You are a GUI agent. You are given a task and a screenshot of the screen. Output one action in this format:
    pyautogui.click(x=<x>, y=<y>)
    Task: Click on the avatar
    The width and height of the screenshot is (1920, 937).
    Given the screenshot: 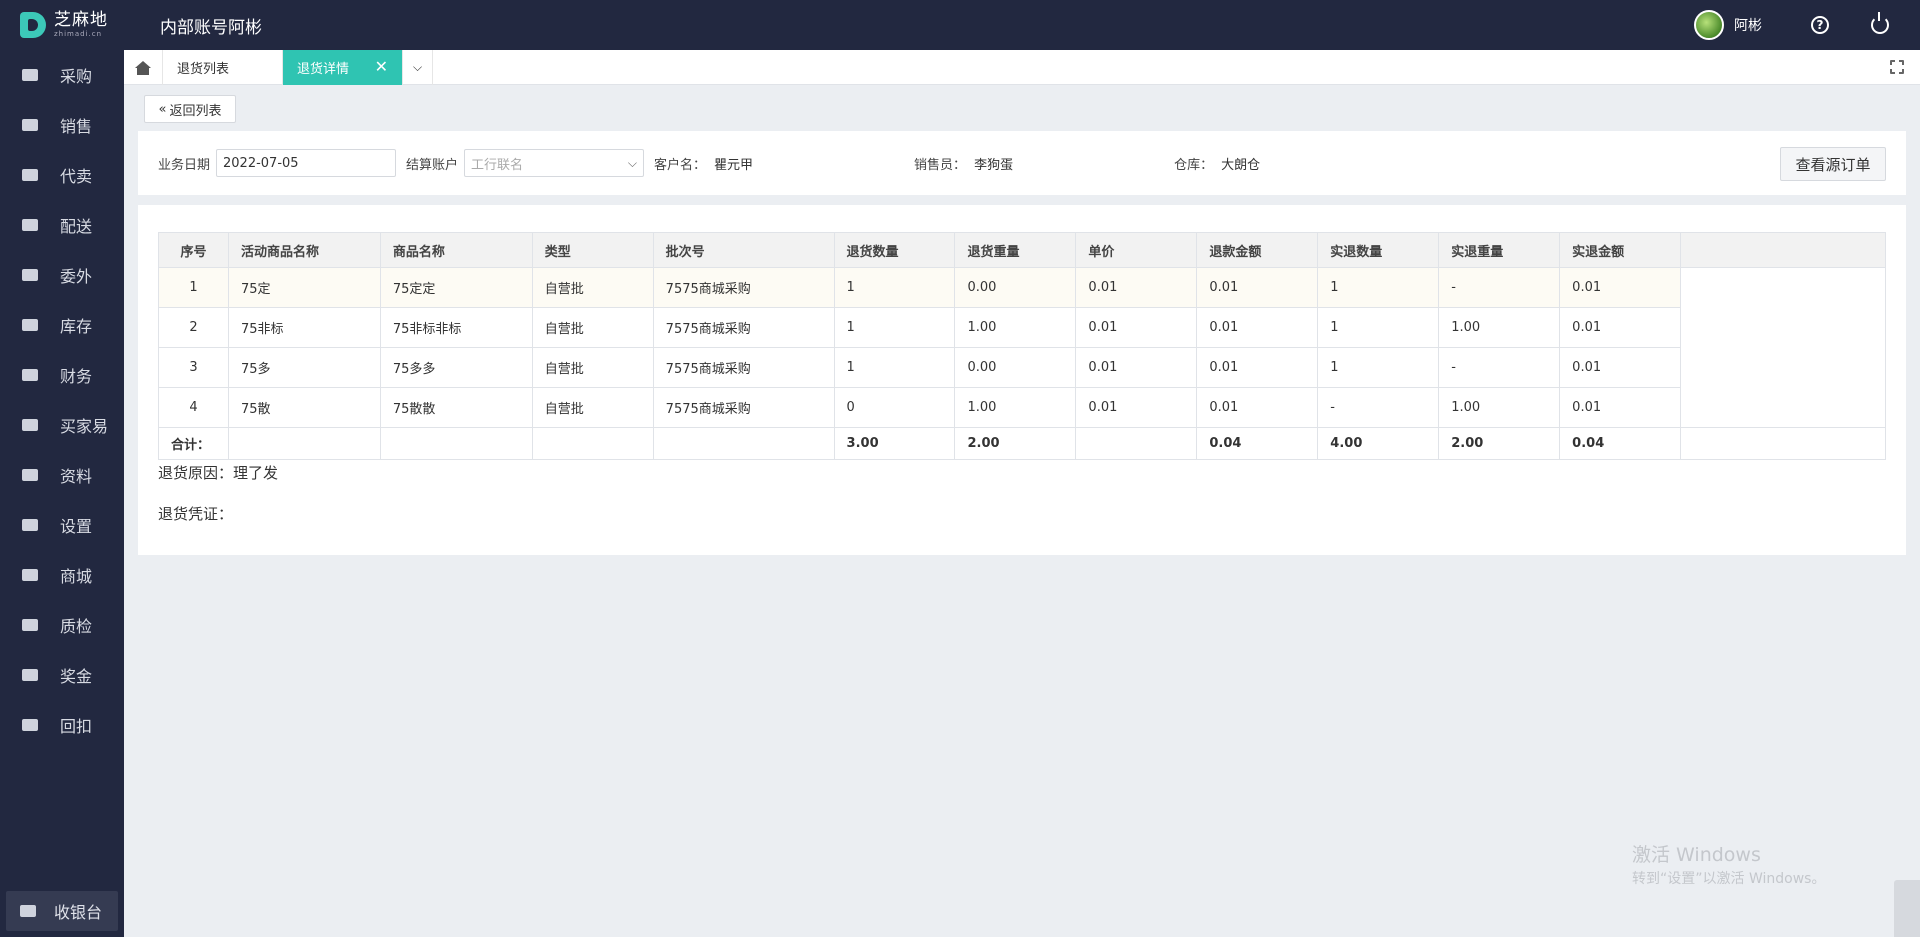 What is the action you would take?
    pyautogui.click(x=1709, y=25)
    